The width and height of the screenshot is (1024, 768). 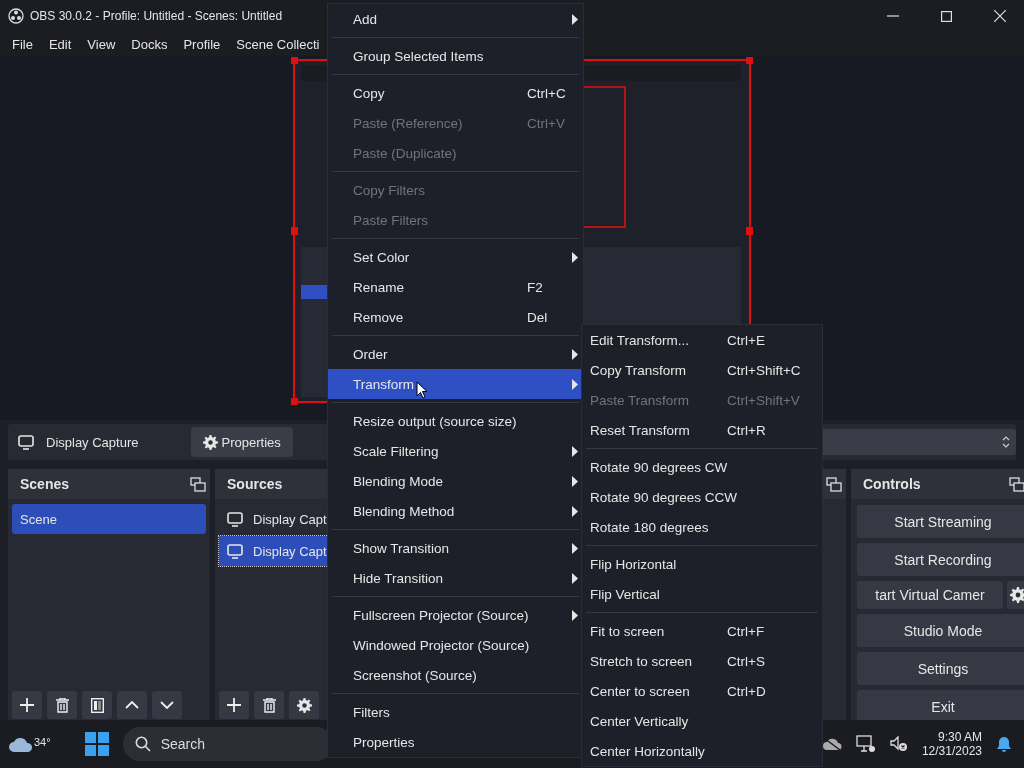 What do you see at coordinates (892, 484) in the screenshot?
I see `dock-title: Controls` at bounding box center [892, 484].